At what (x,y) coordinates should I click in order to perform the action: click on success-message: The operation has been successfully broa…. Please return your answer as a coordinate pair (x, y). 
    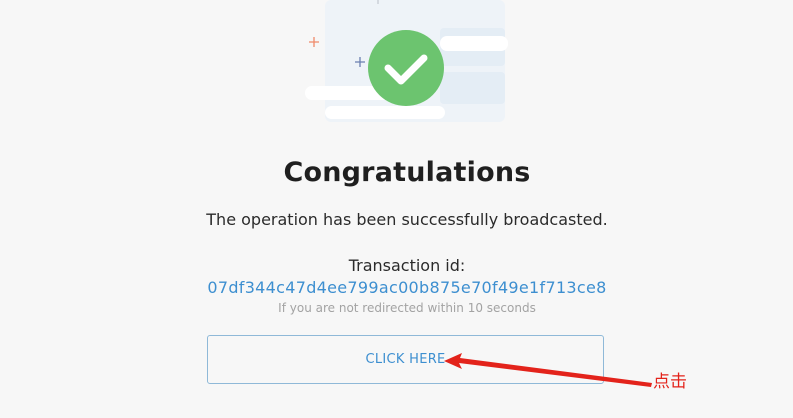
    Looking at the image, I should click on (407, 219).